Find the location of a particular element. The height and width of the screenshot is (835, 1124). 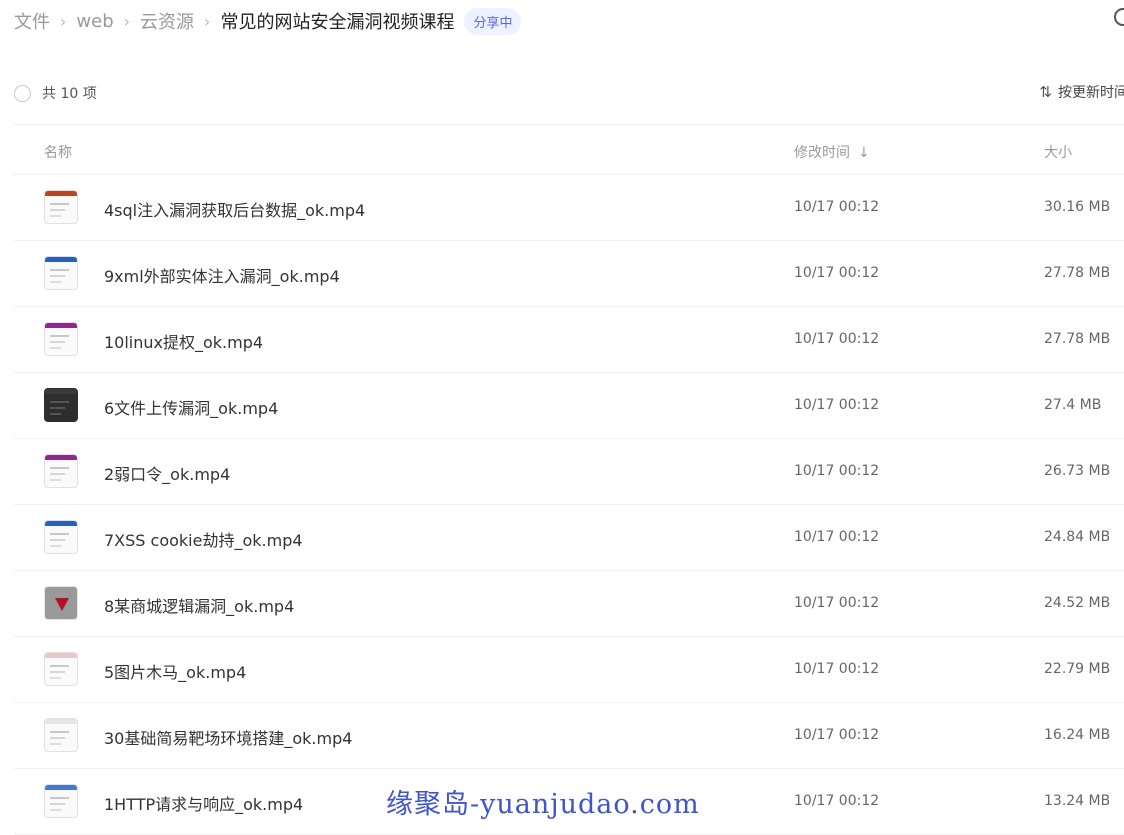

table-row: 30基础简易靶场环境搭建_ok.mp4 10/17 00:12 16.24 MB is located at coordinates (569, 736).